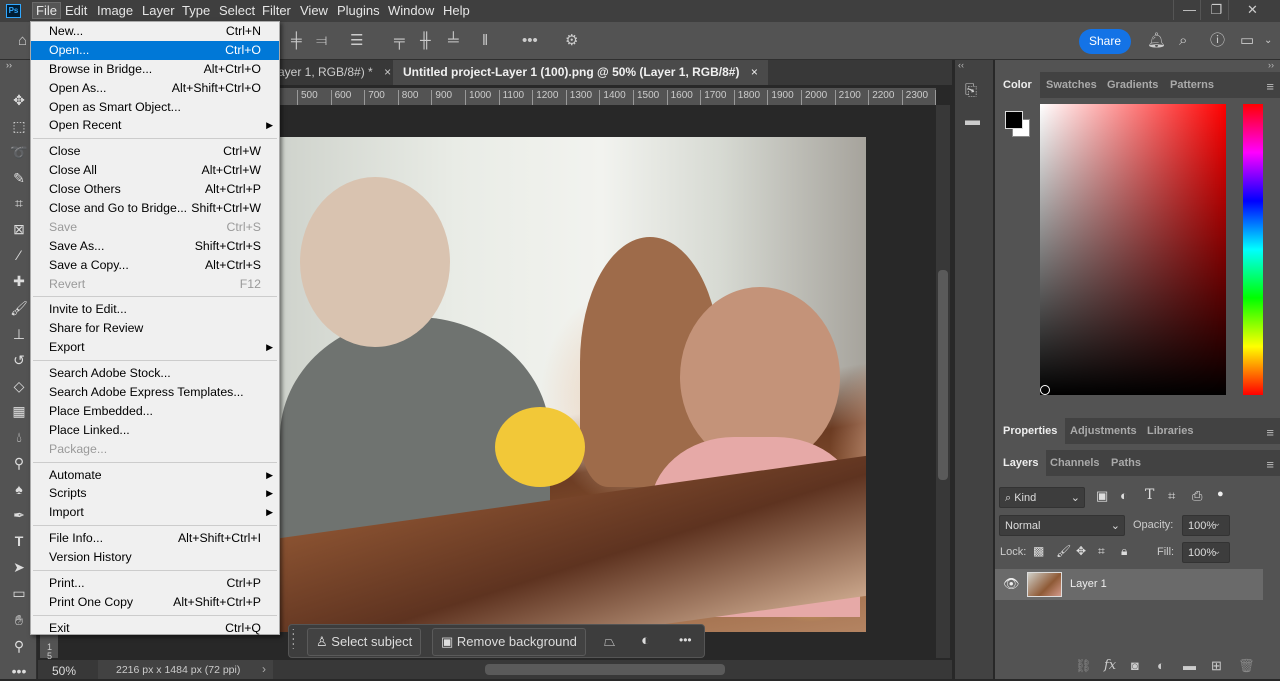  Describe the element at coordinates (1075, 463) in the screenshot. I see `tab-channels: Channels` at that location.